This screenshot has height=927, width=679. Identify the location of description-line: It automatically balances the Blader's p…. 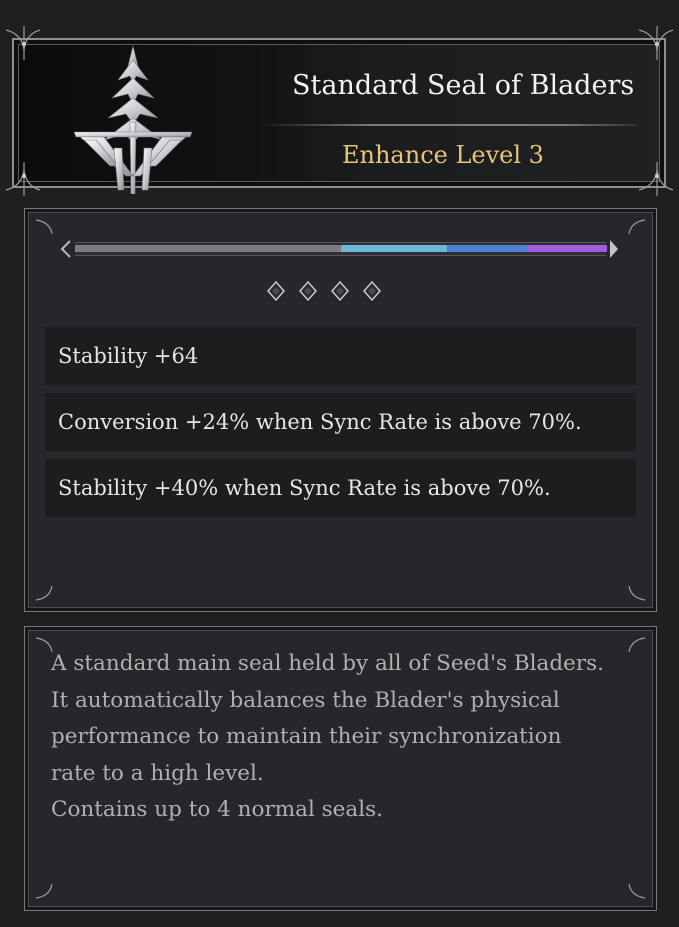
(305, 700).